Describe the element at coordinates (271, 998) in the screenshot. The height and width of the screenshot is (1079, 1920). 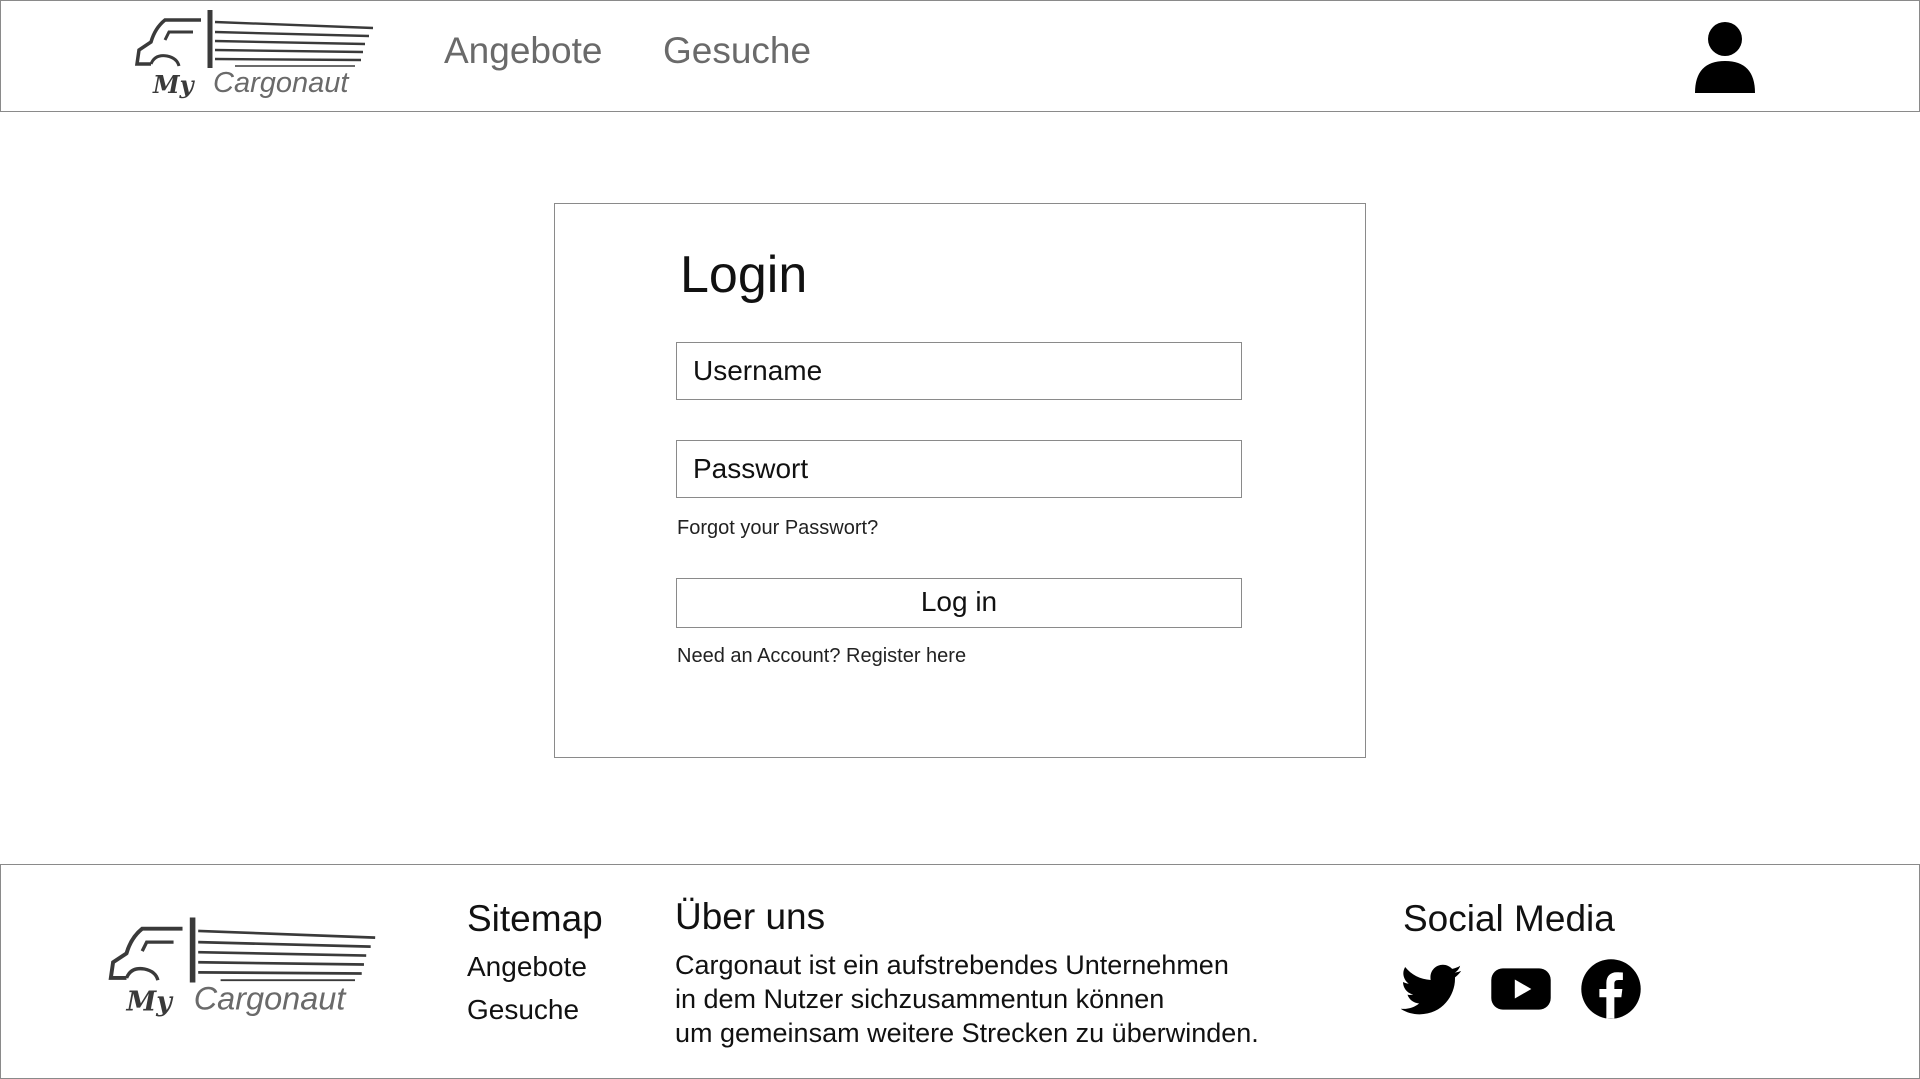
I see `footer-logo-brand-text: Cargonaut` at that location.